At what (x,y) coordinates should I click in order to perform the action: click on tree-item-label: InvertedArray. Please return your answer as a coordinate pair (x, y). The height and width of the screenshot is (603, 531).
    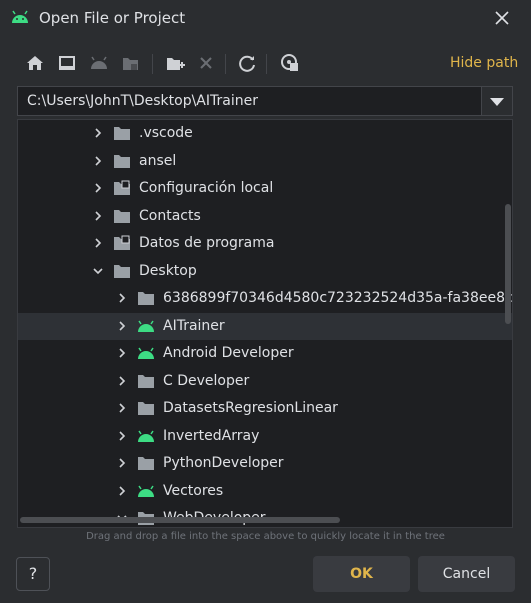
    Looking at the image, I should click on (211, 435).